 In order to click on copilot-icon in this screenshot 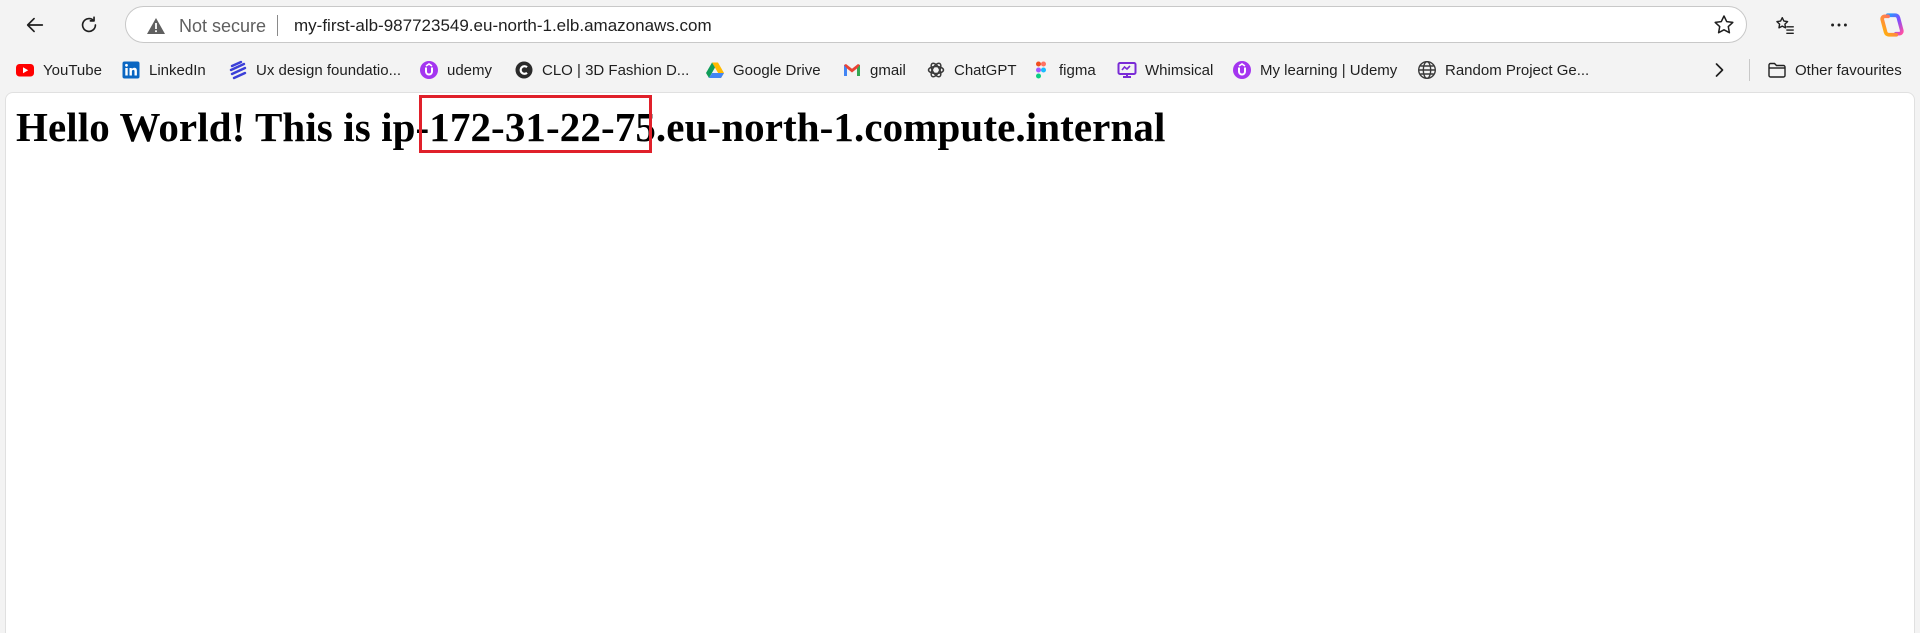, I will do `click(1892, 25)`.